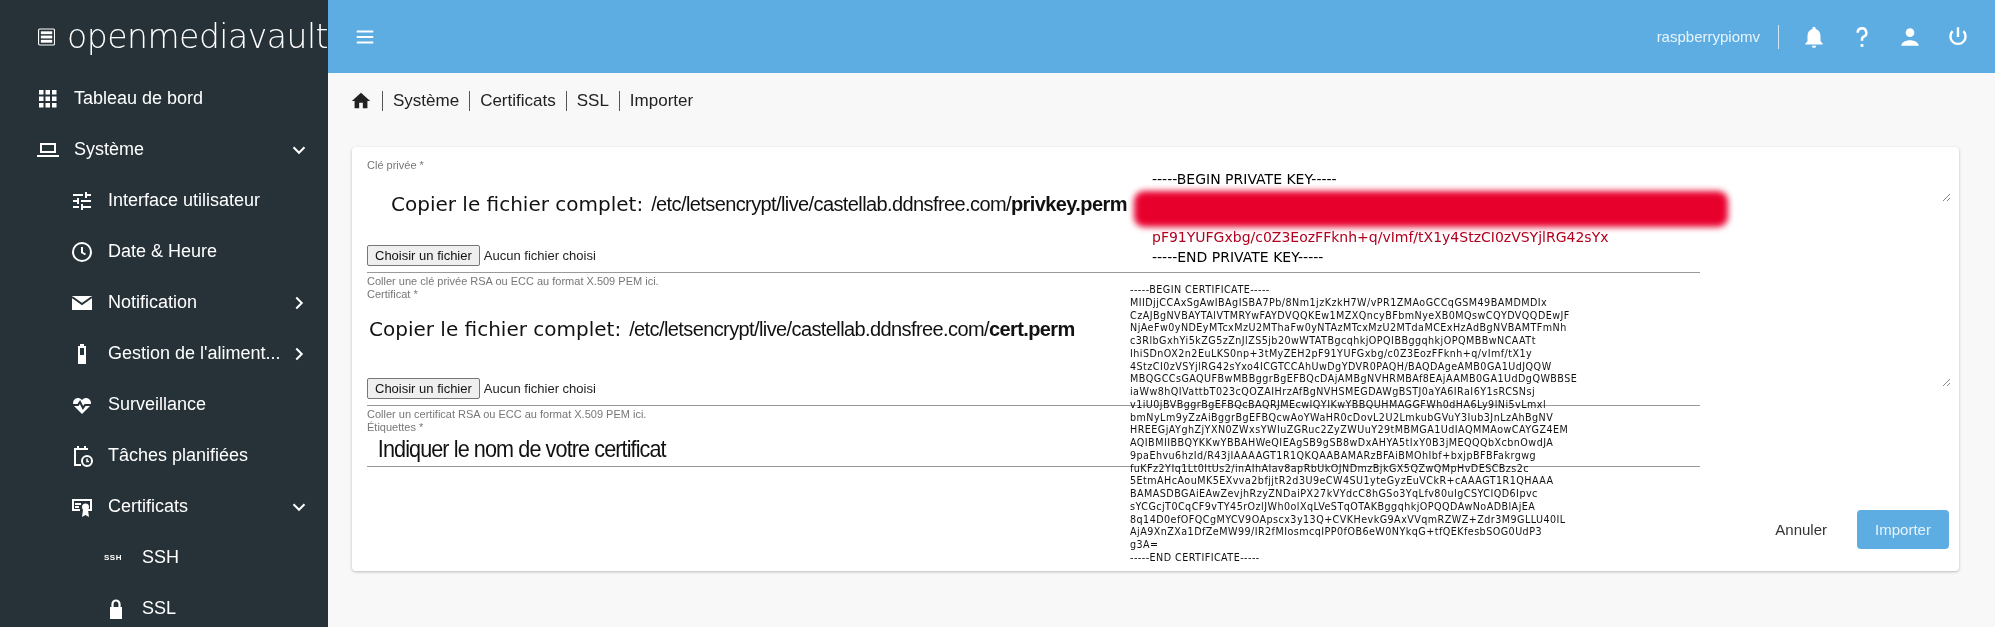  Describe the element at coordinates (1334, 494) in the screenshot. I see `certificate-text-line: BAMASDBGAiEAwZevjhRzyZNDaiPX27kVYdcC8hGSo3YqLfv80uIgCSYCIQD6Ipvc` at that location.